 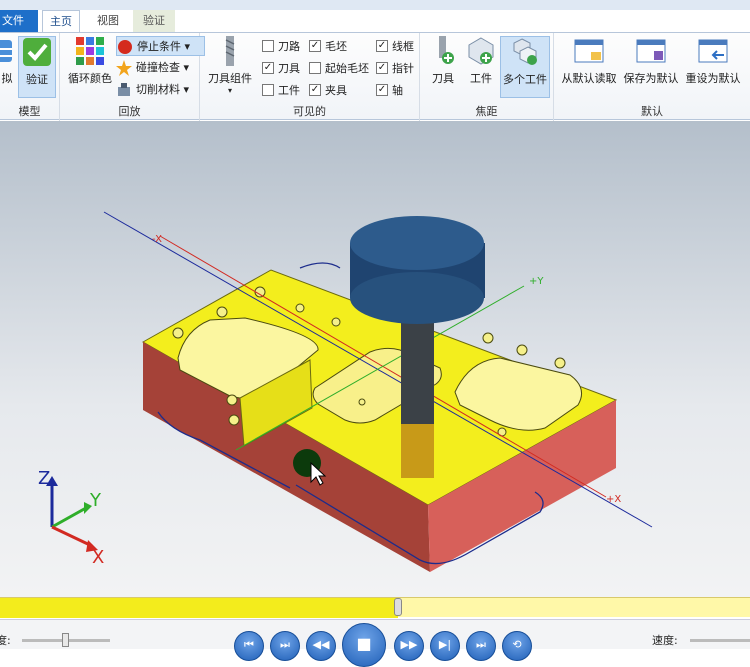 I want to click on collision-check-label: 碰撞检查, so click(x=158, y=67).